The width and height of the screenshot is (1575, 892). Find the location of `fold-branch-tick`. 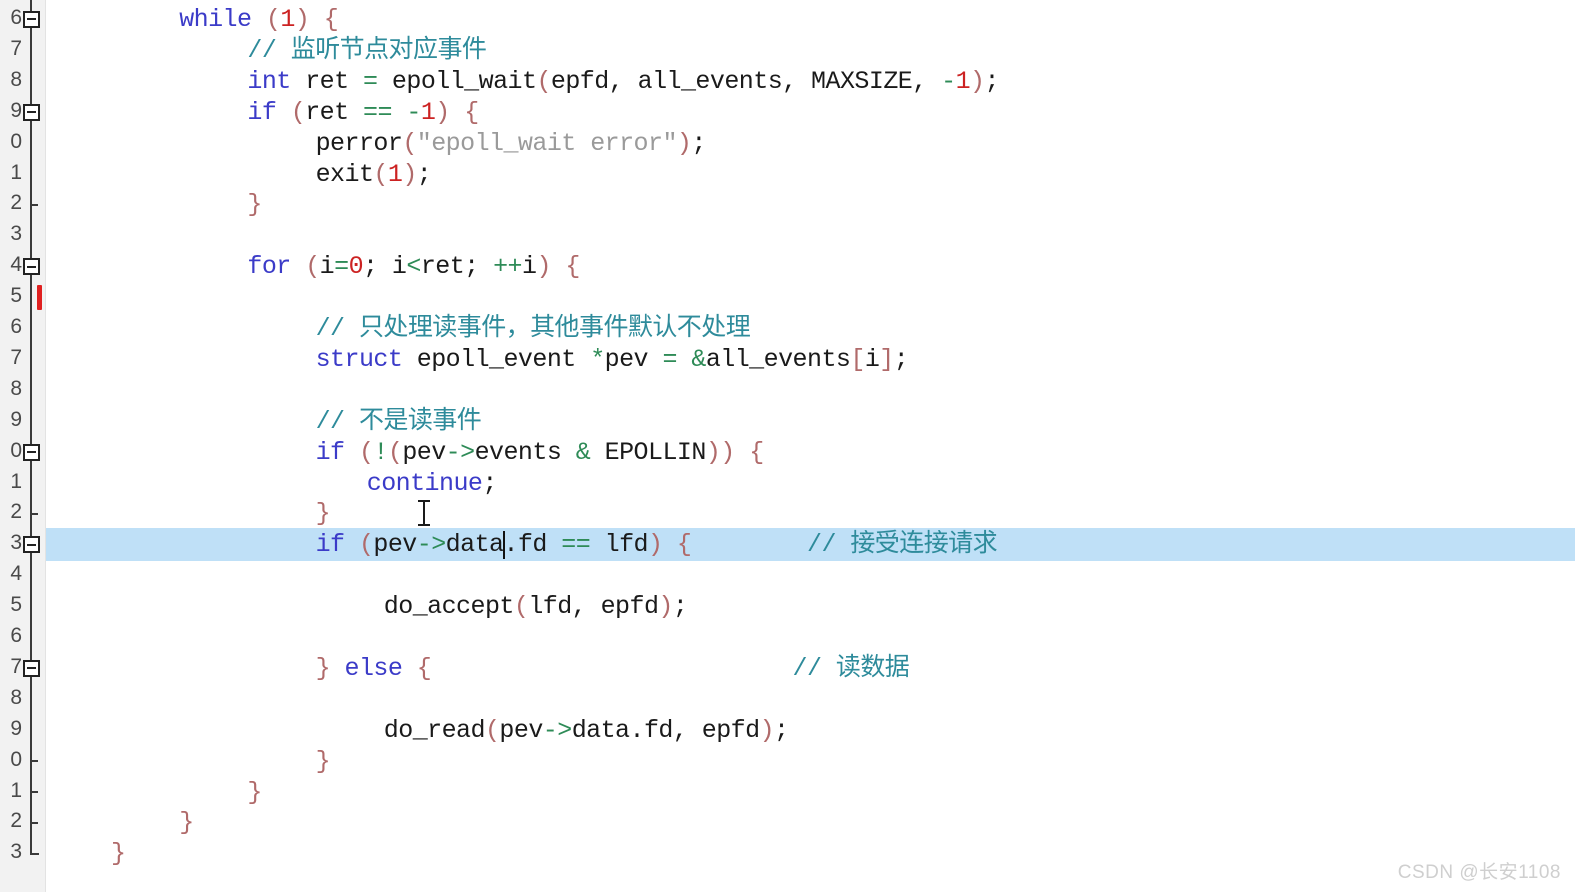

fold-branch-tick is located at coordinates (34, 204).